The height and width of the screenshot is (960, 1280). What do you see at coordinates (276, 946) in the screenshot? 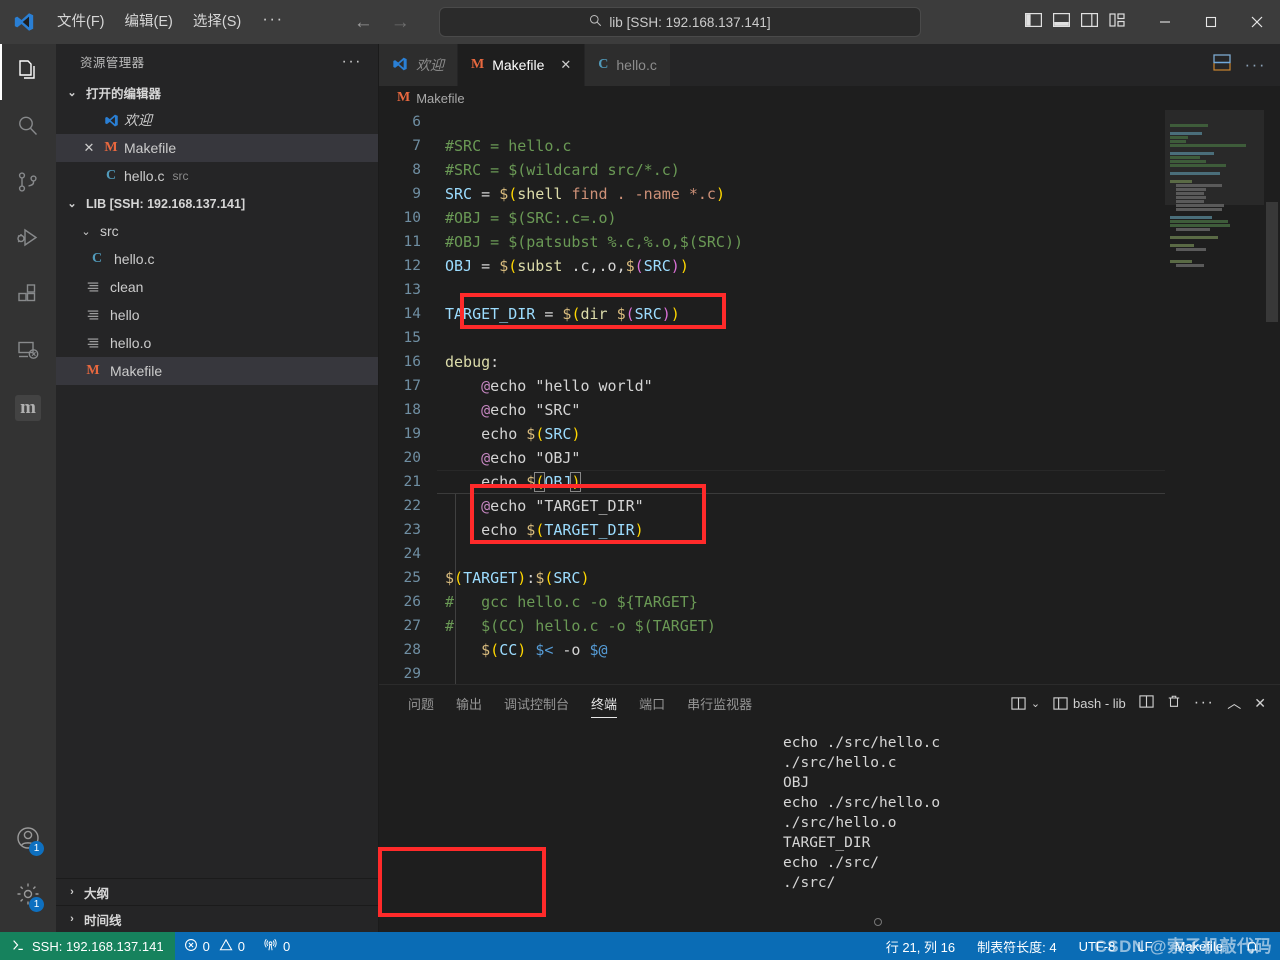
I see `status-ports-forwarded: 0` at bounding box center [276, 946].